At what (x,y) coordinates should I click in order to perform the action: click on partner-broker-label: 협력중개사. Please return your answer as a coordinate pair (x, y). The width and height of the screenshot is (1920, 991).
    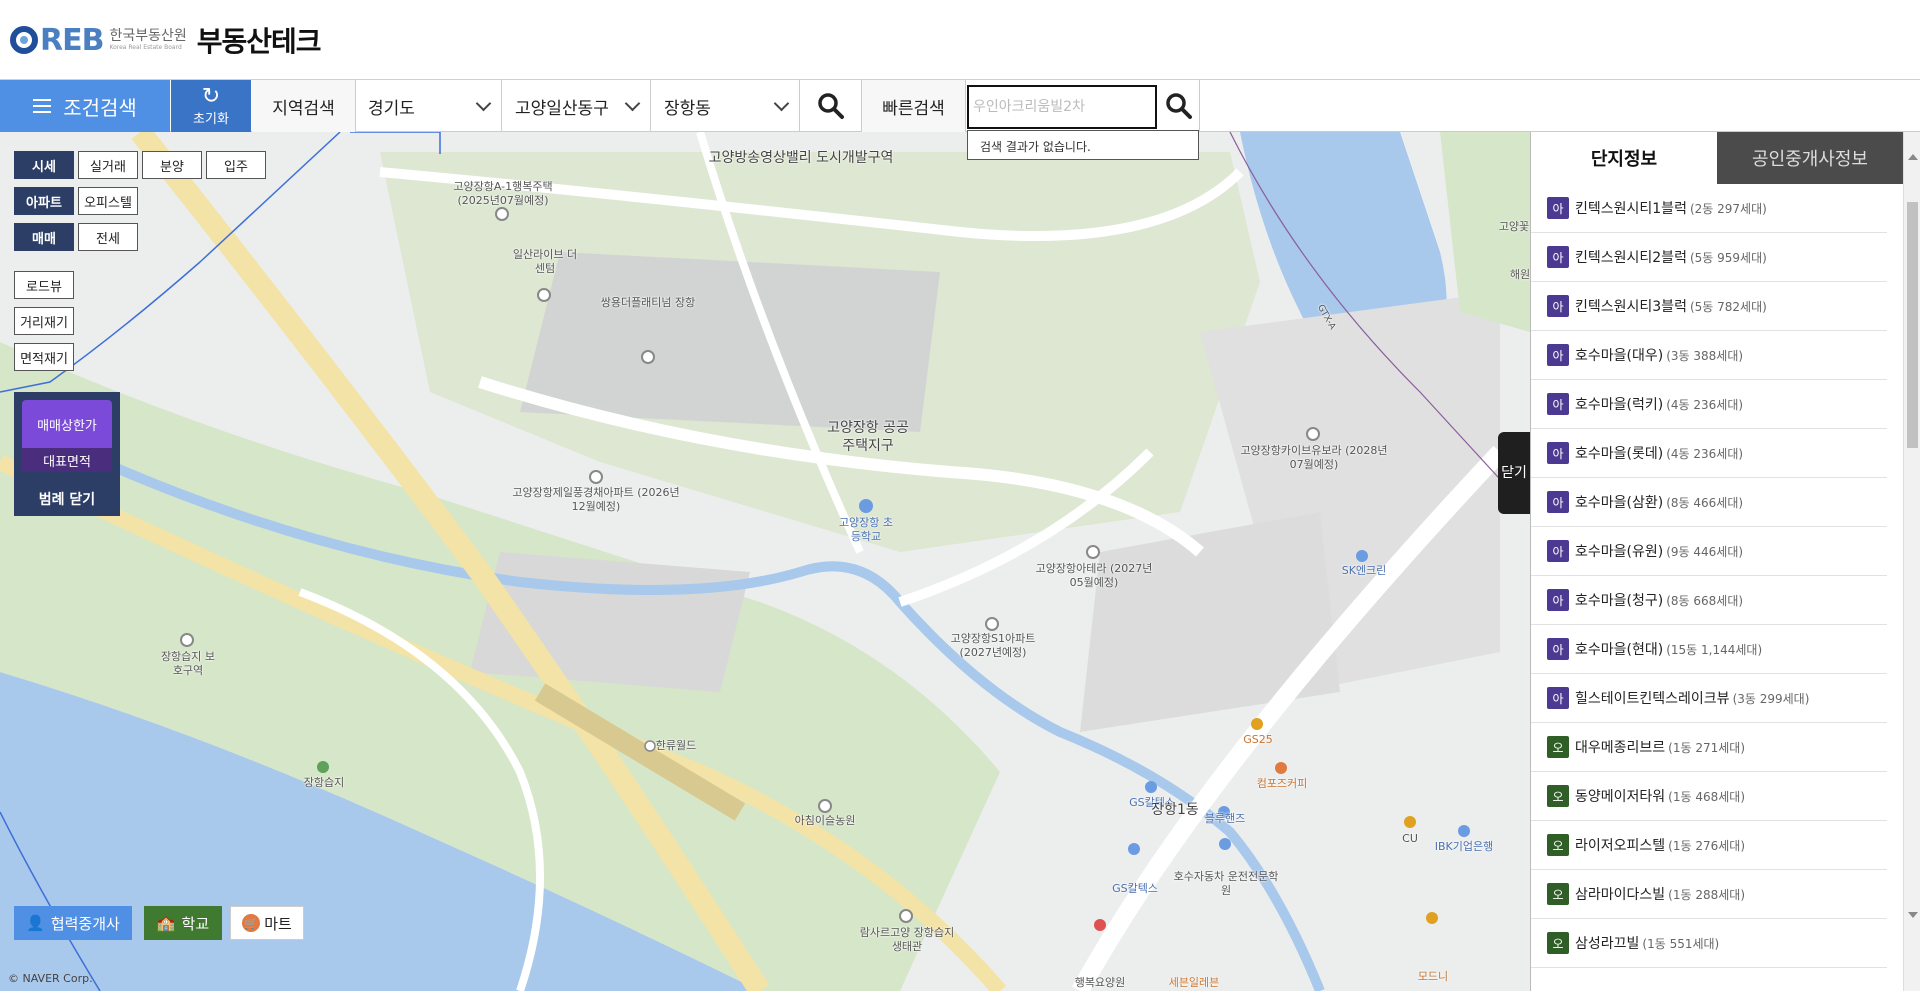
    Looking at the image, I should click on (85, 923).